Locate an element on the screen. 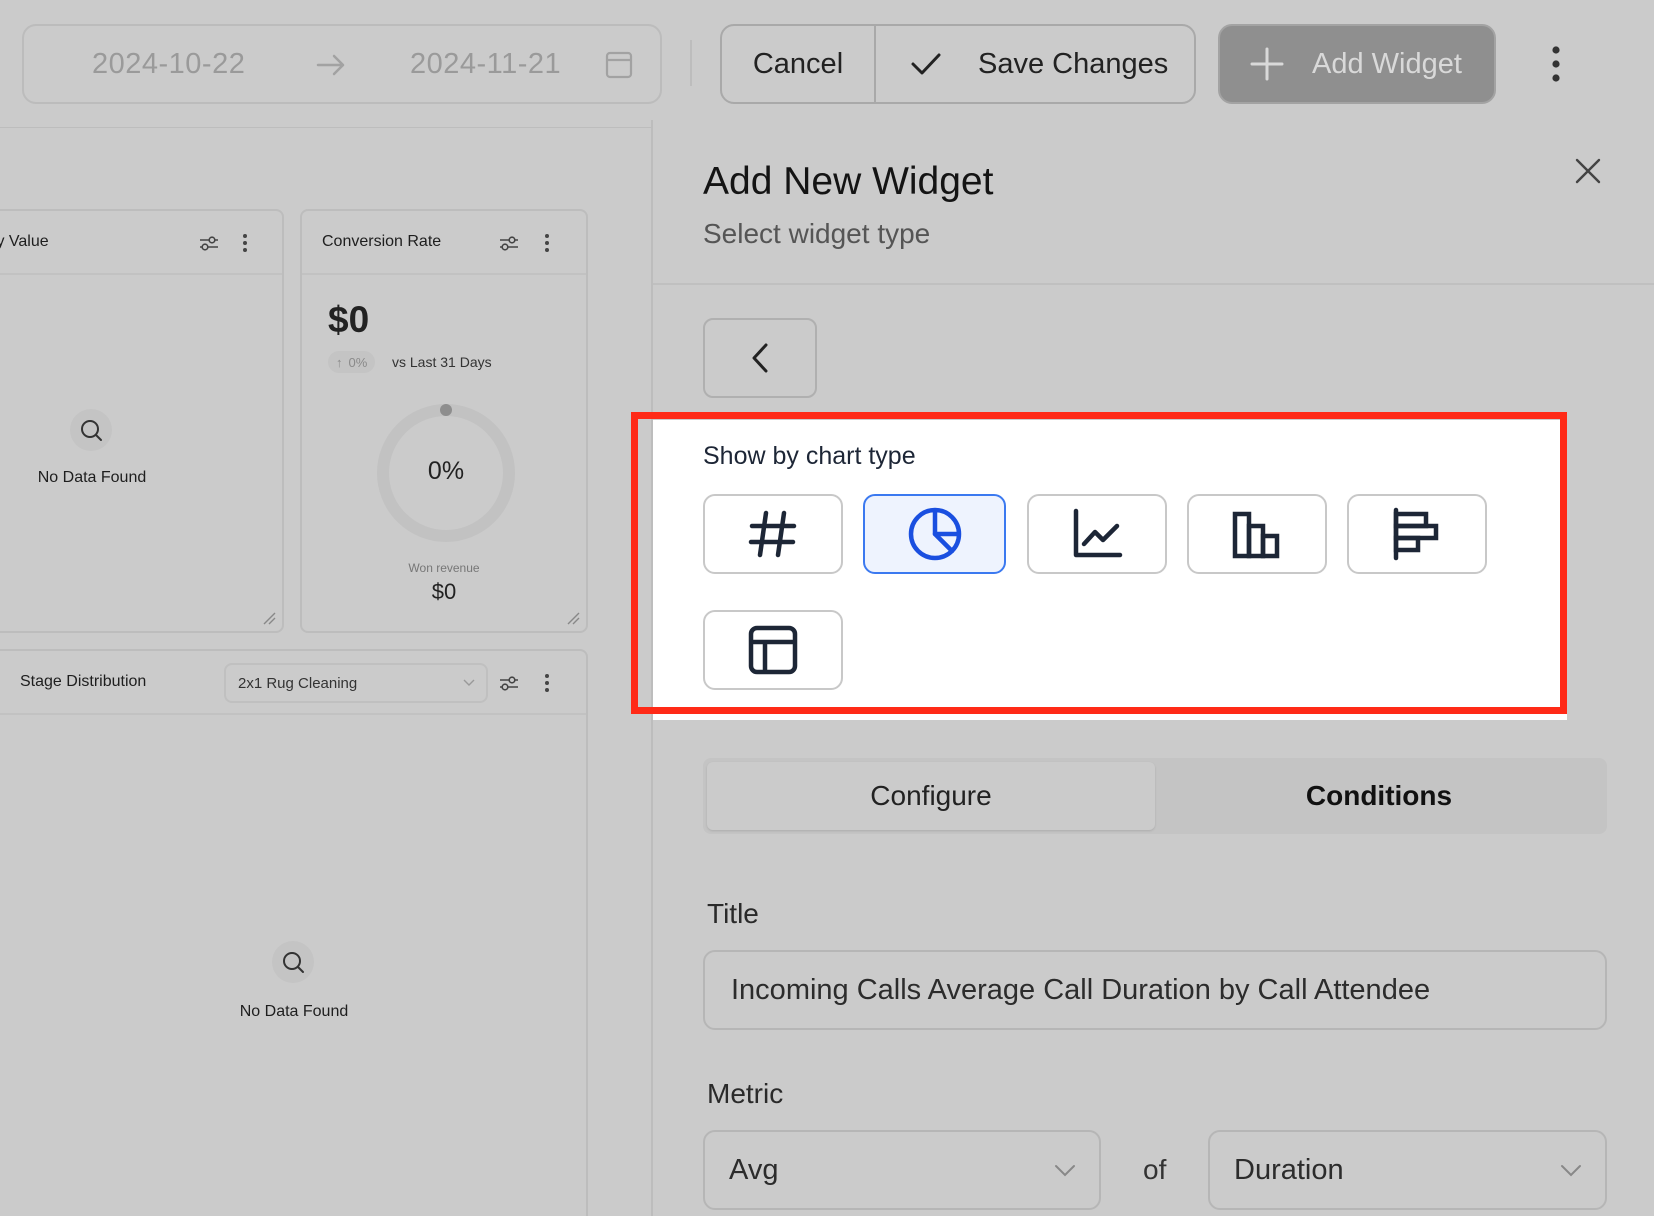 Image resolution: width=1654 pixels, height=1216 pixels. tab-conditions: Conditions is located at coordinates (1379, 796).